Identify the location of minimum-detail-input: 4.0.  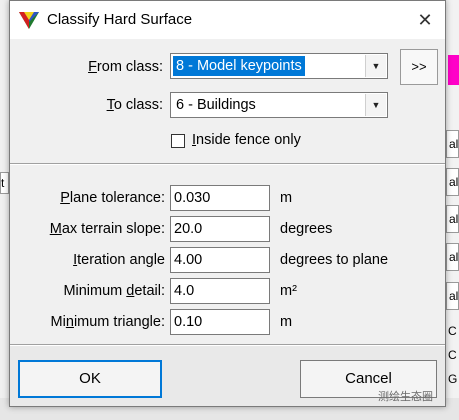
(220, 291).